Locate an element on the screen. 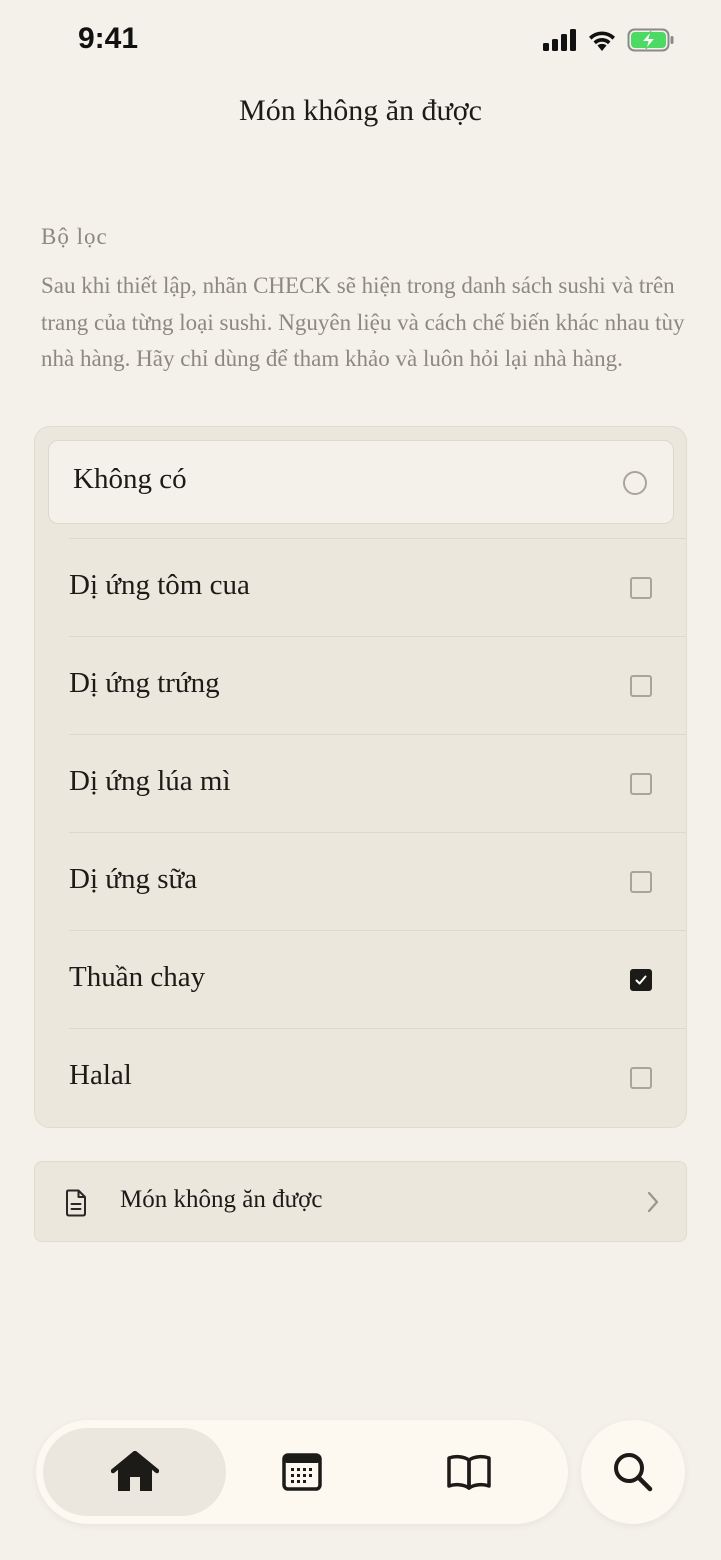 Image resolution: width=721 pixels, height=1560 pixels. checkmark-icon is located at coordinates (641, 980).